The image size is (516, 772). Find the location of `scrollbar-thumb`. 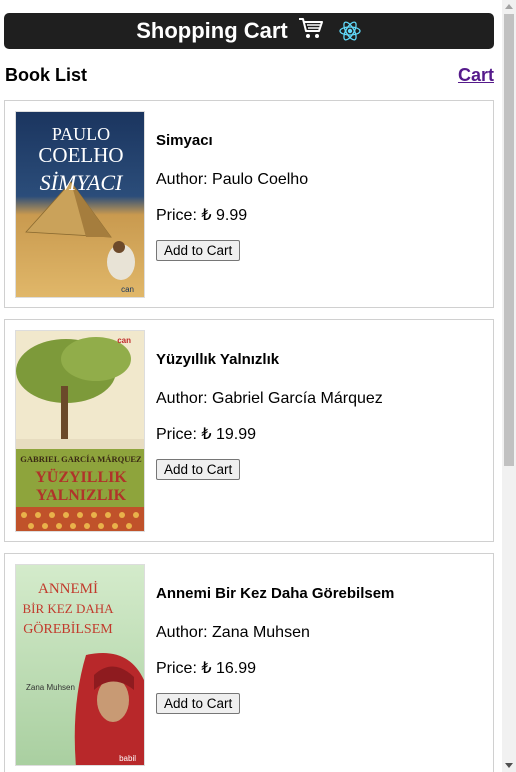

scrollbar-thumb is located at coordinates (509, 240).